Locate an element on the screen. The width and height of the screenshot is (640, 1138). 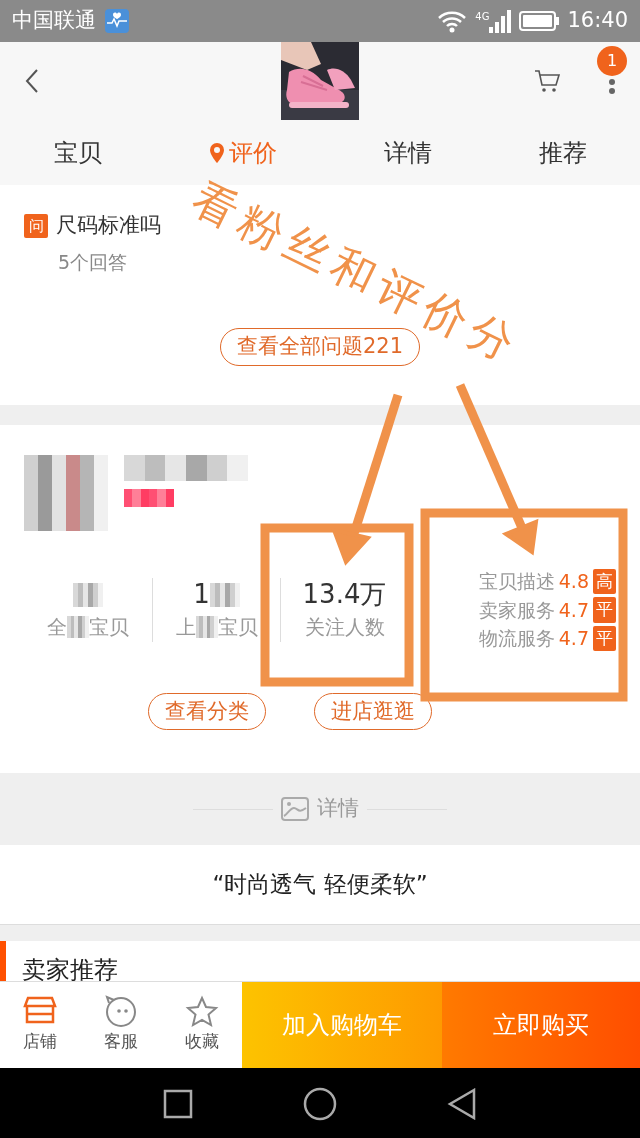
clock-time: 16:40 is located at coordinates (597, 21).